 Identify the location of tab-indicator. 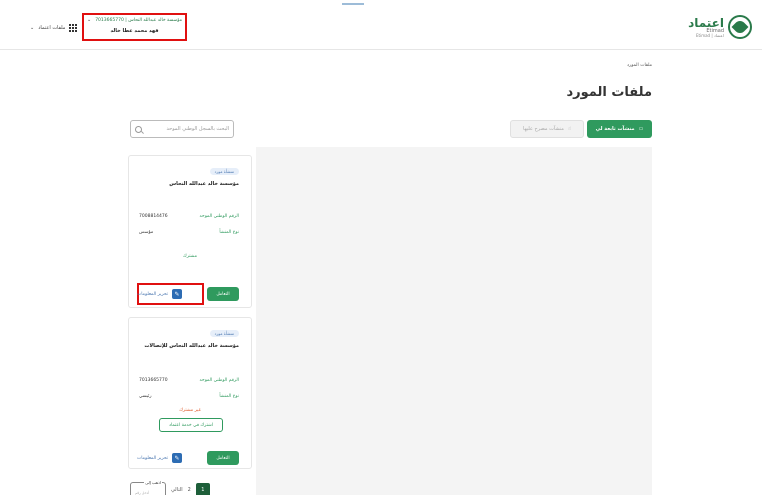
(353, 4).